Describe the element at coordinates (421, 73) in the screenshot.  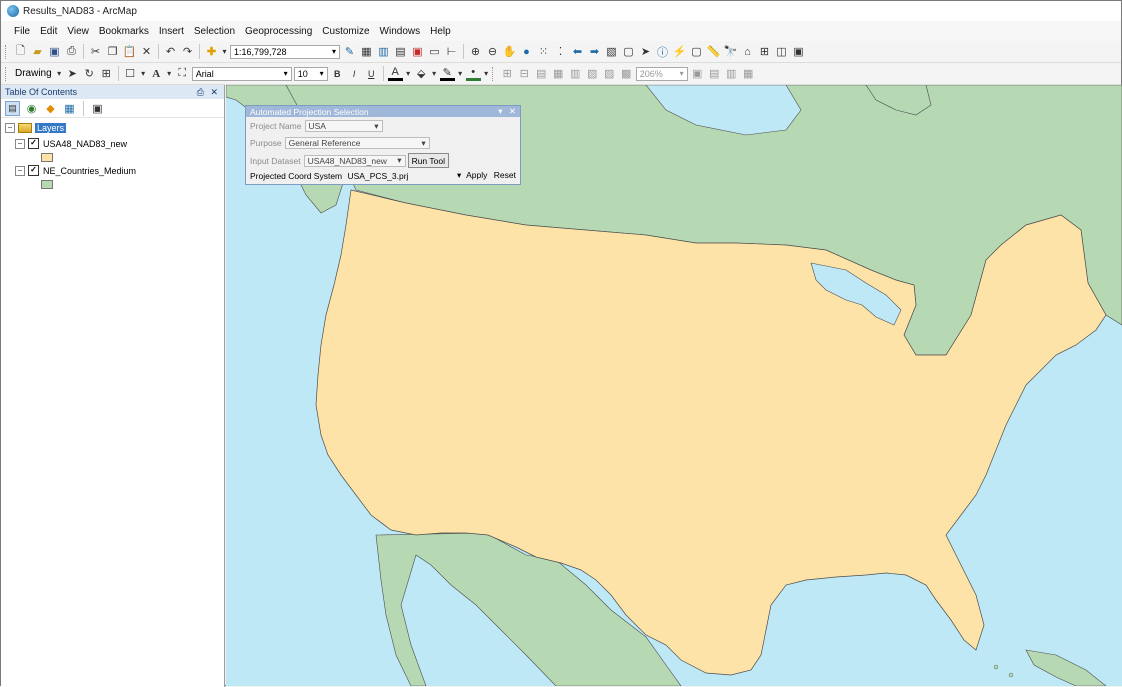
I see `fill-color-icon: ⬙` at that location.